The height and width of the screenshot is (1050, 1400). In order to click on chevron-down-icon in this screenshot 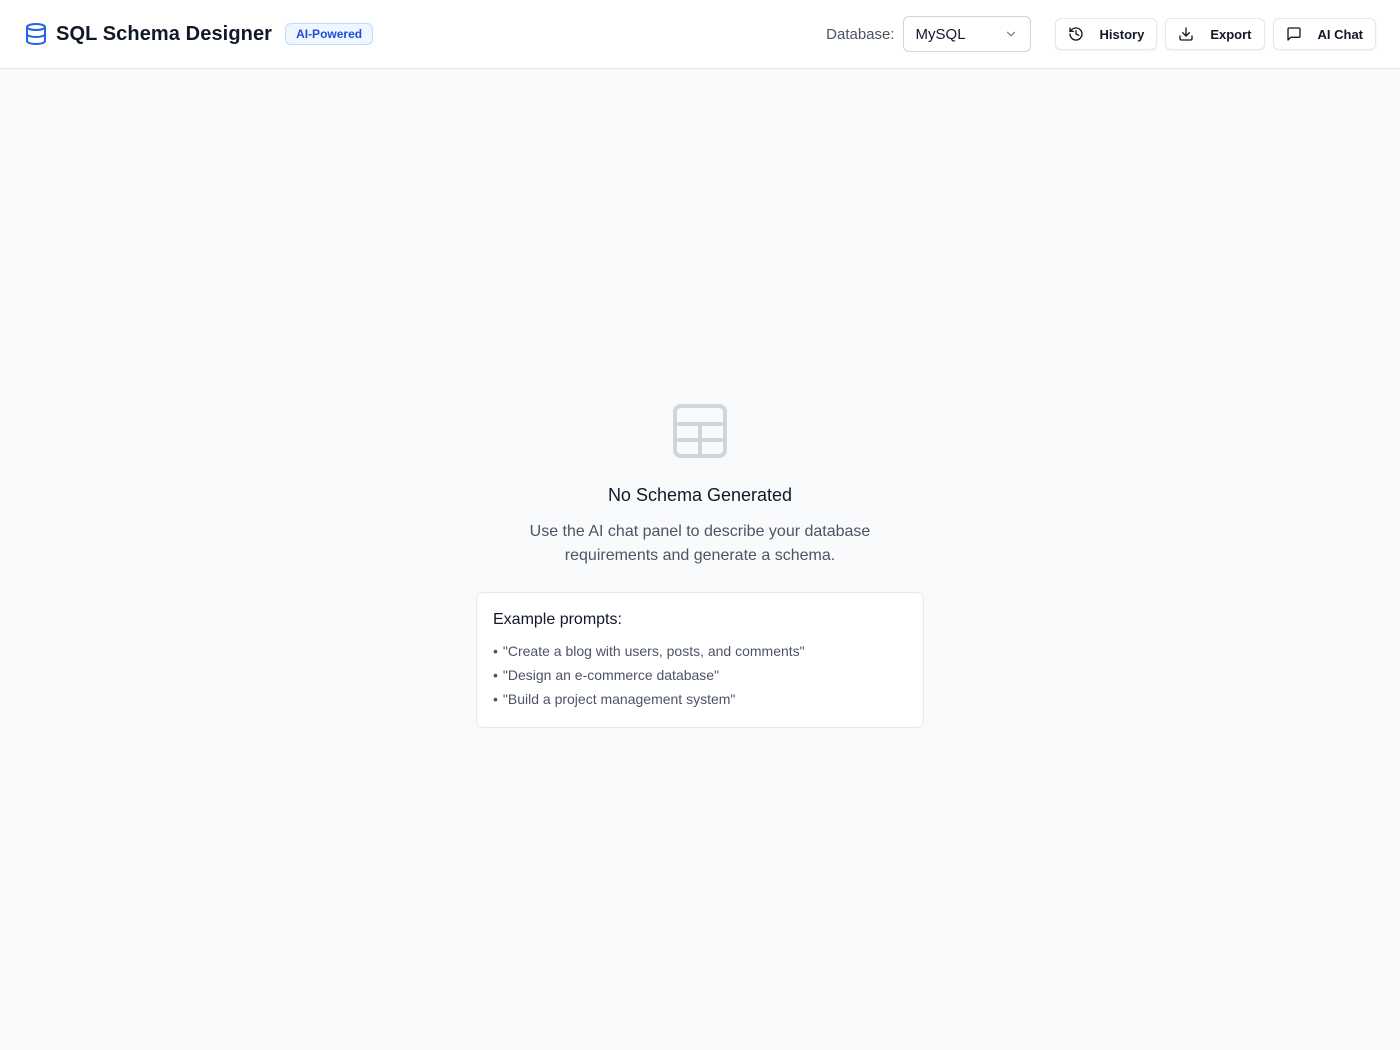, I will do `click(1011, 34)`.